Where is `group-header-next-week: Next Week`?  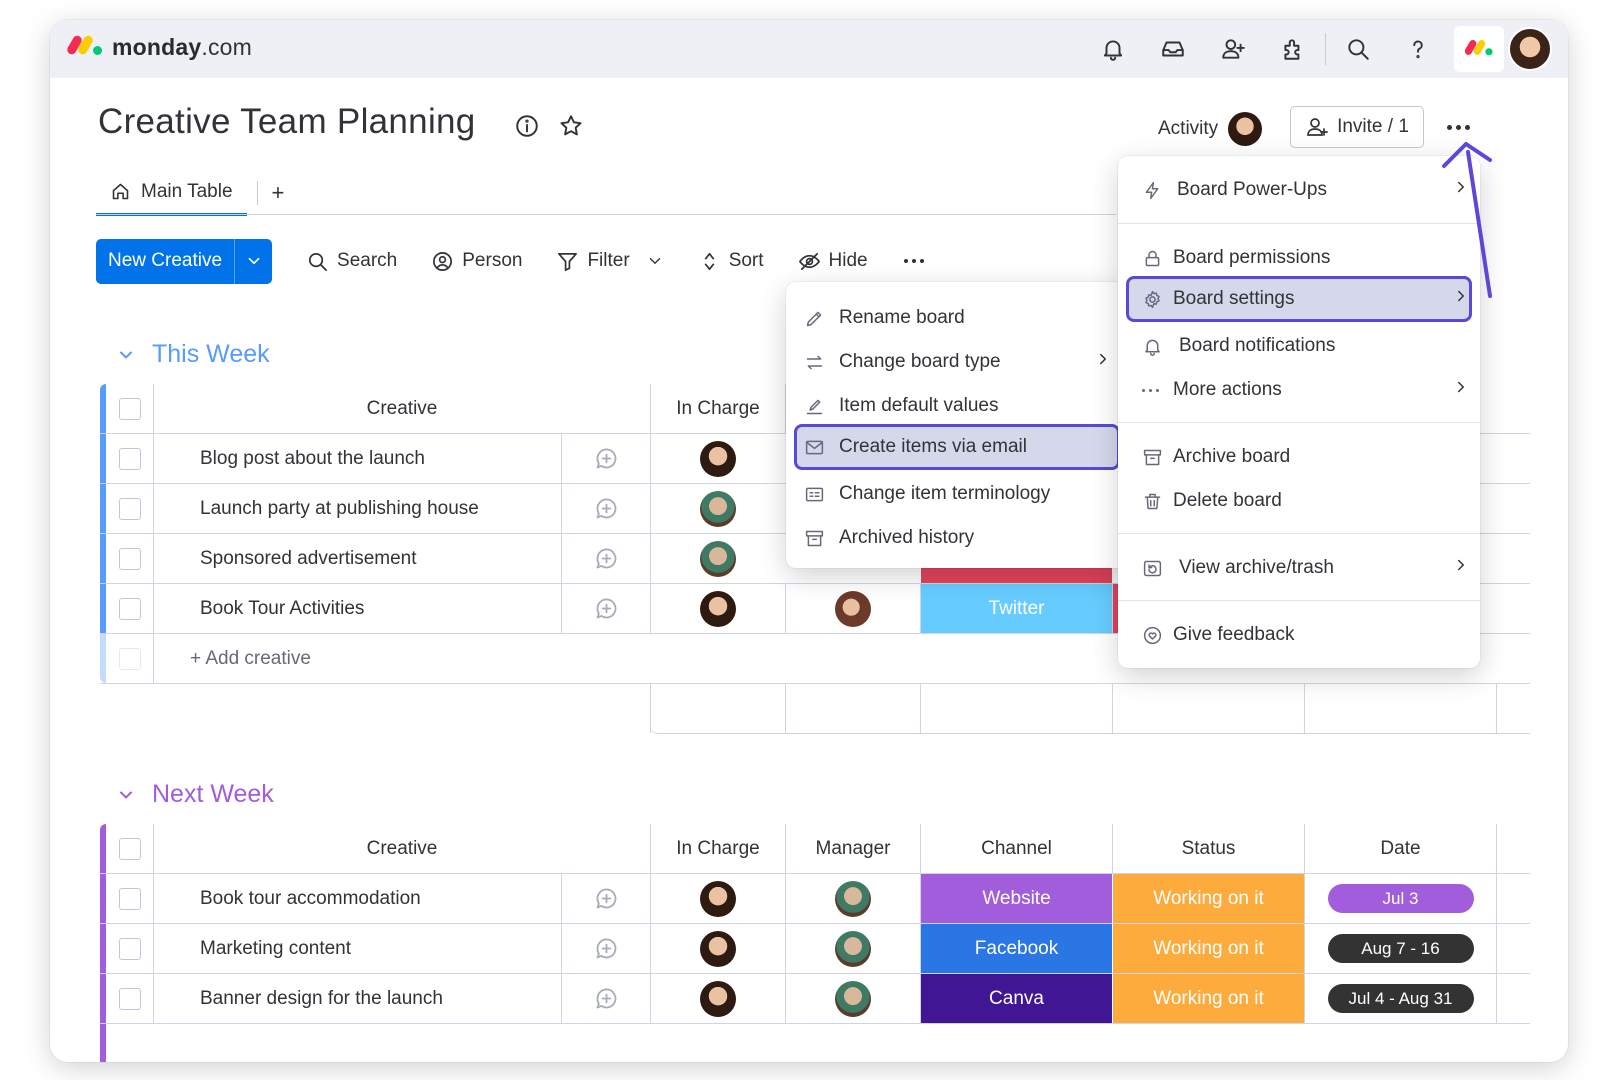 group-header-next-week: Next Week is located at coordinates (195, 794).